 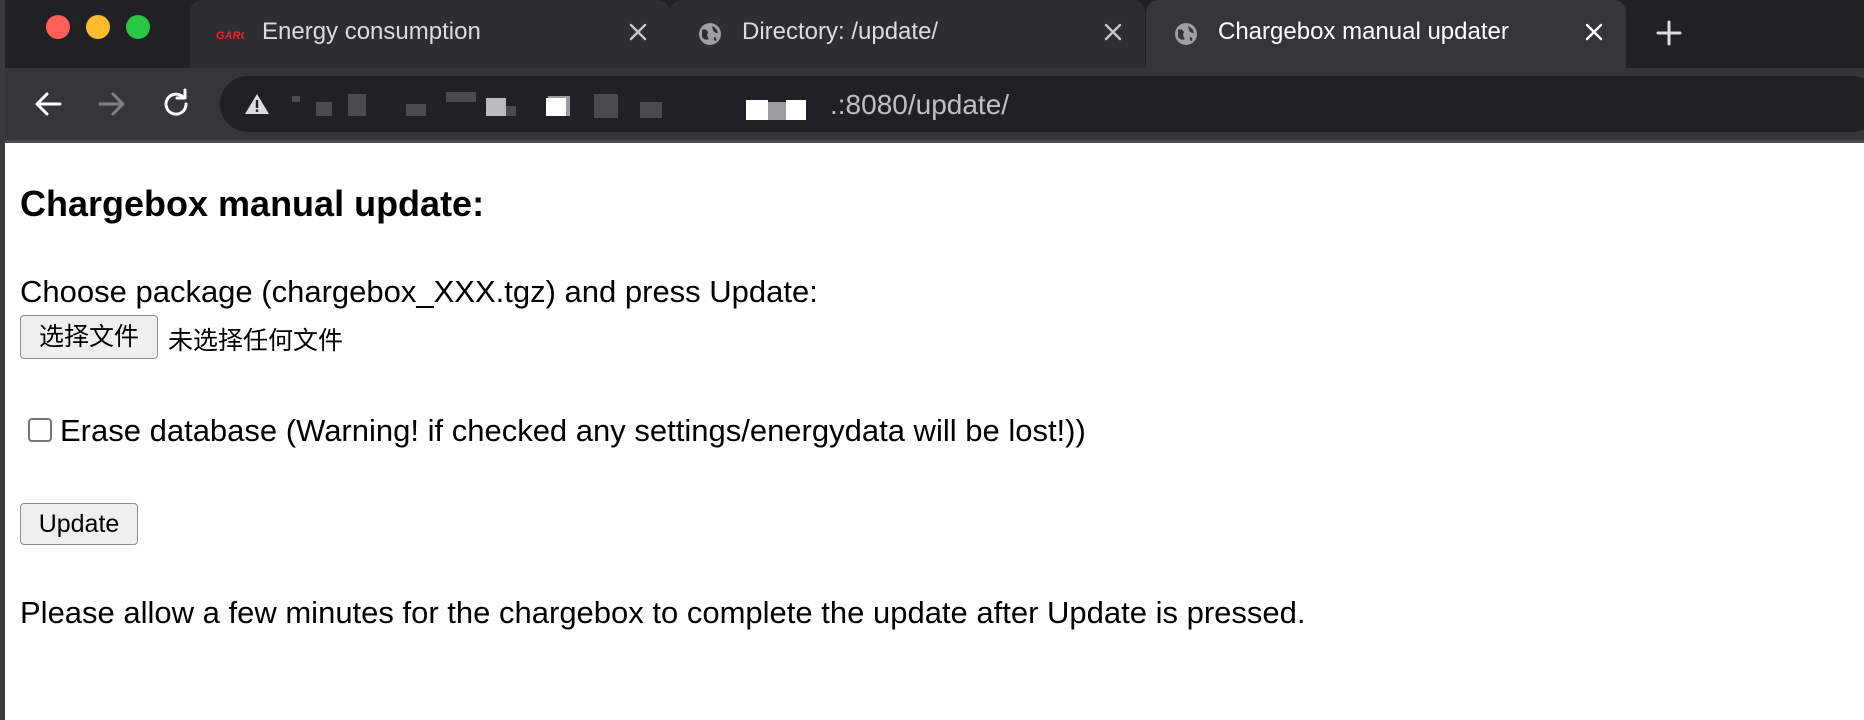 I want to click on back-arrow-icon, so click(x=48, y=104).